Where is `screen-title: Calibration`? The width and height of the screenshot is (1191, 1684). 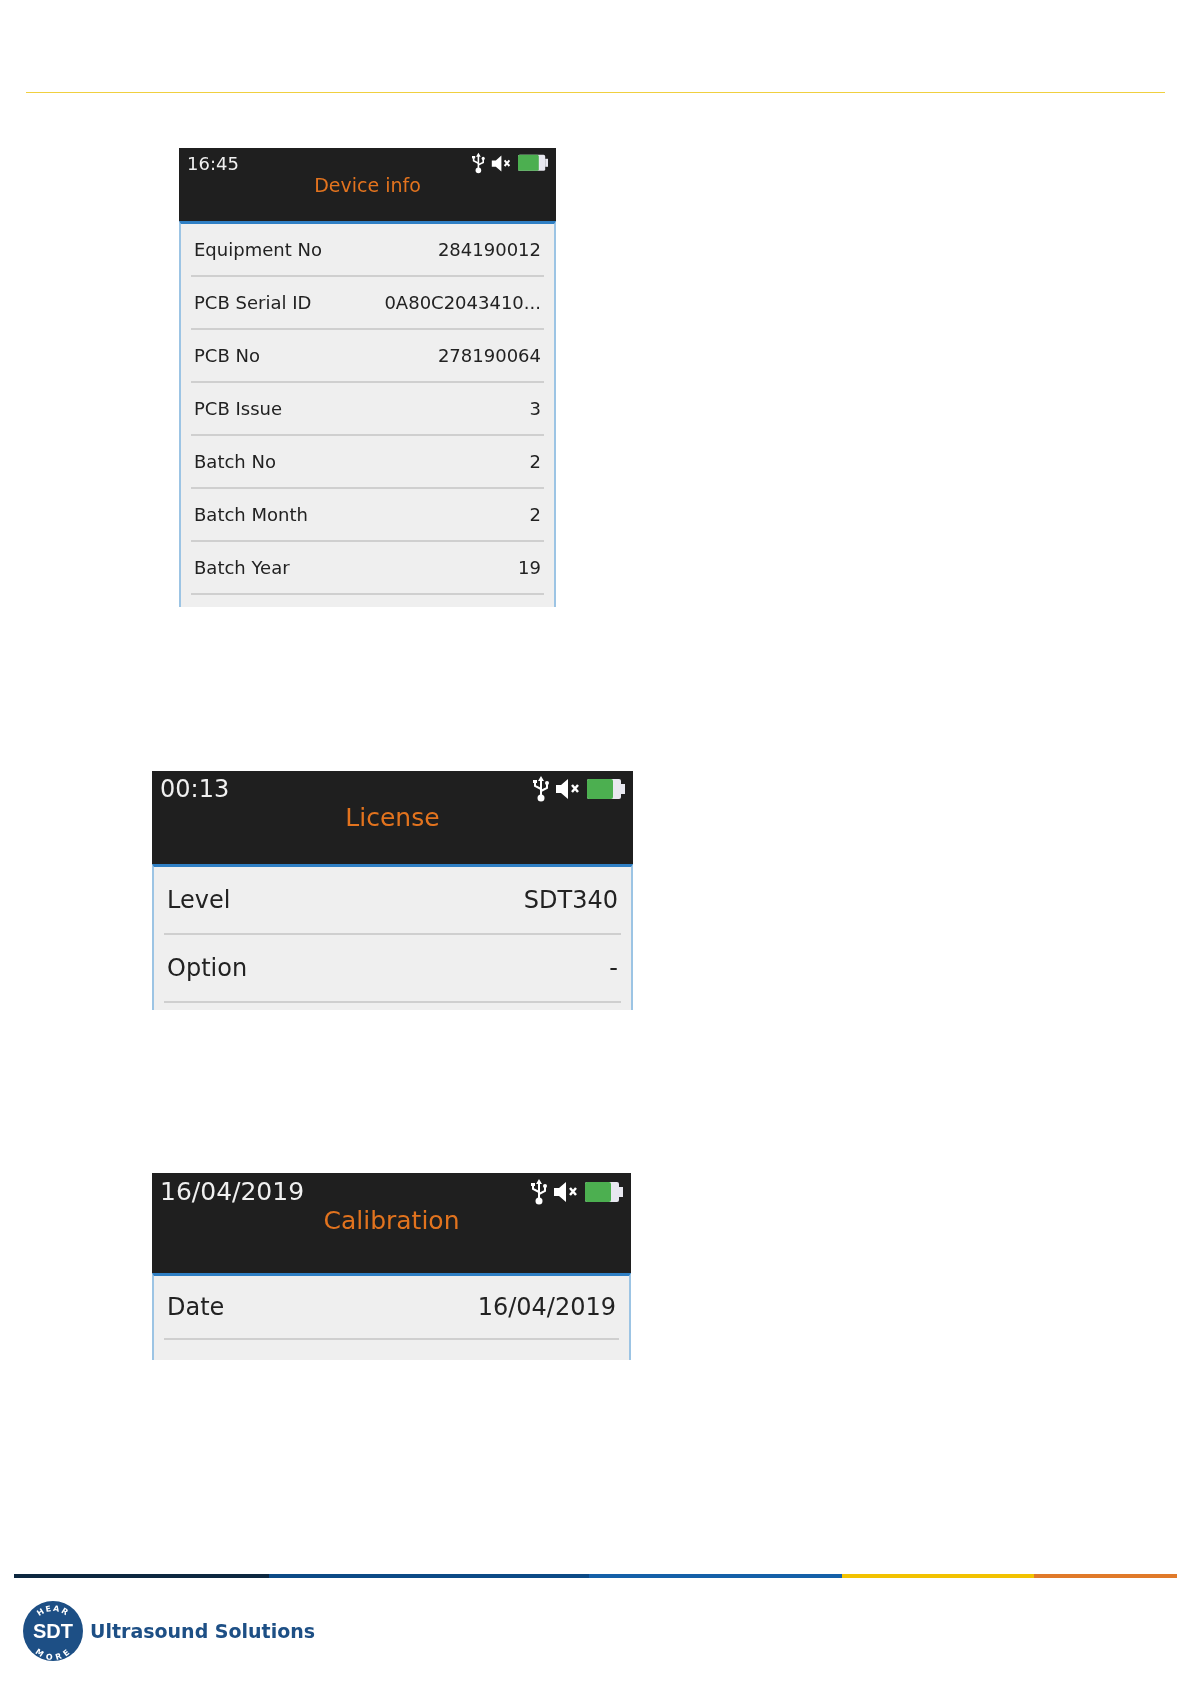
screen-title: Calibration is located at coordinates (391, 1220).